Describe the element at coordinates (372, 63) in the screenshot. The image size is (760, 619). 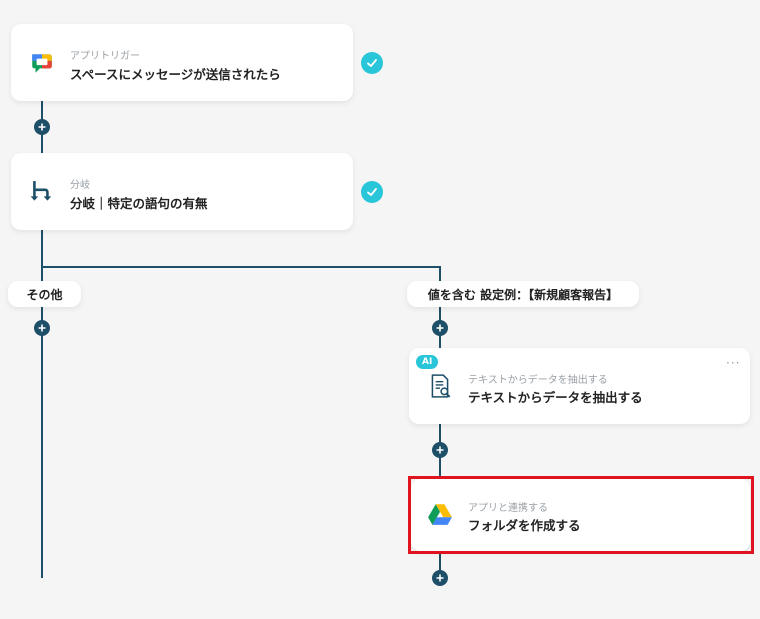
I see `trigger-check-icon` at that location.